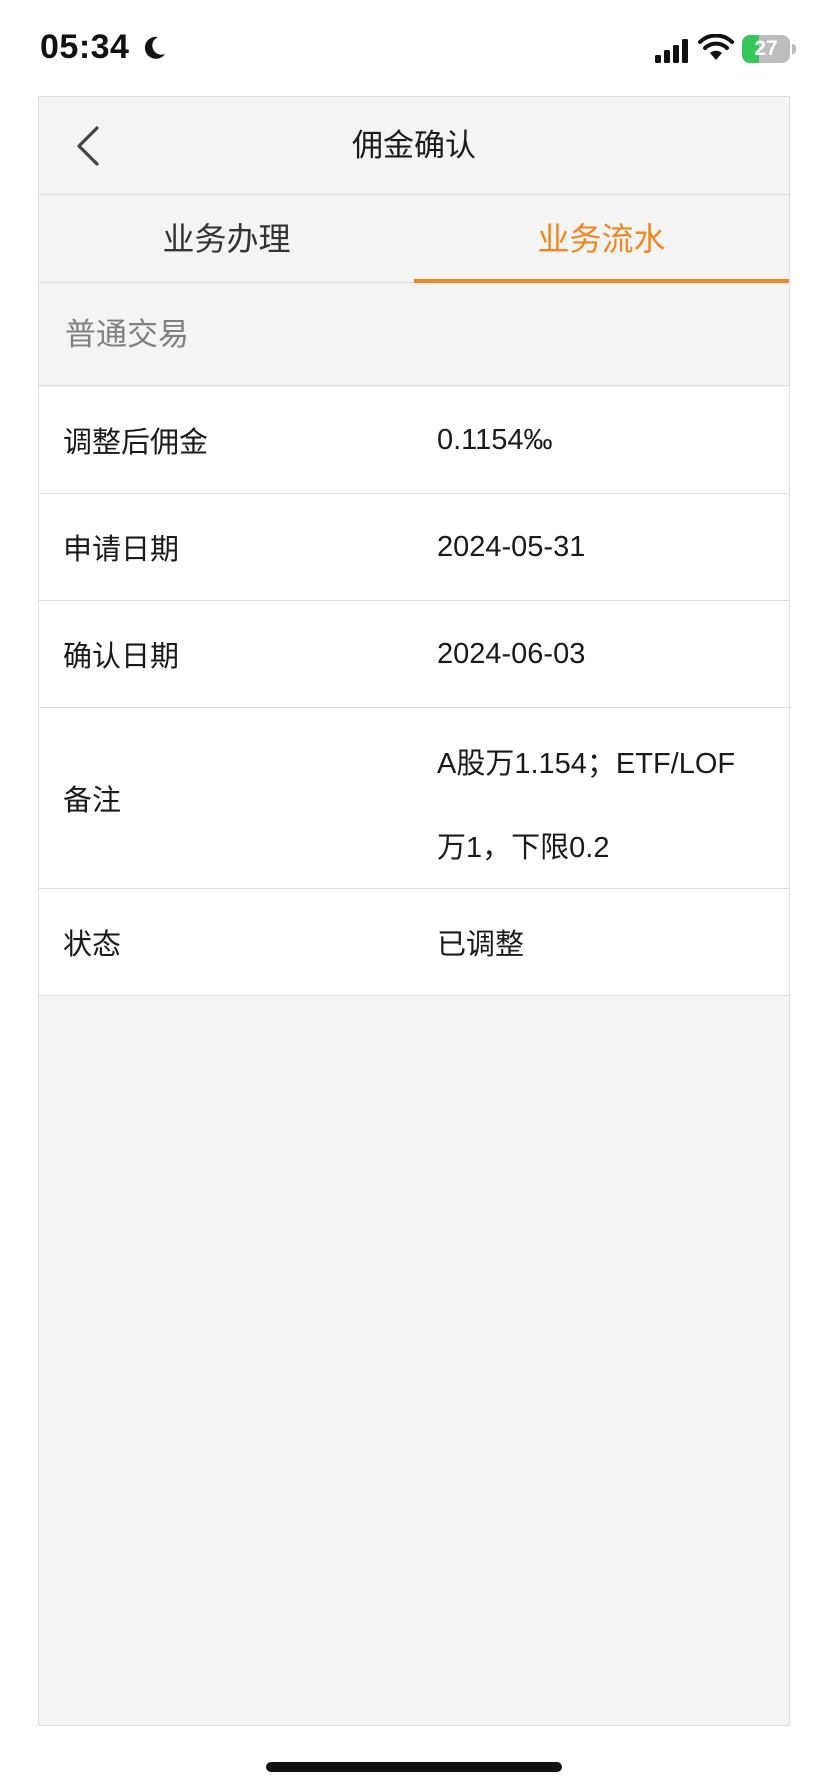 The width and height of the screenshot is (828, 1792). I want to click on row-value: 已调整, so click(481, 945).